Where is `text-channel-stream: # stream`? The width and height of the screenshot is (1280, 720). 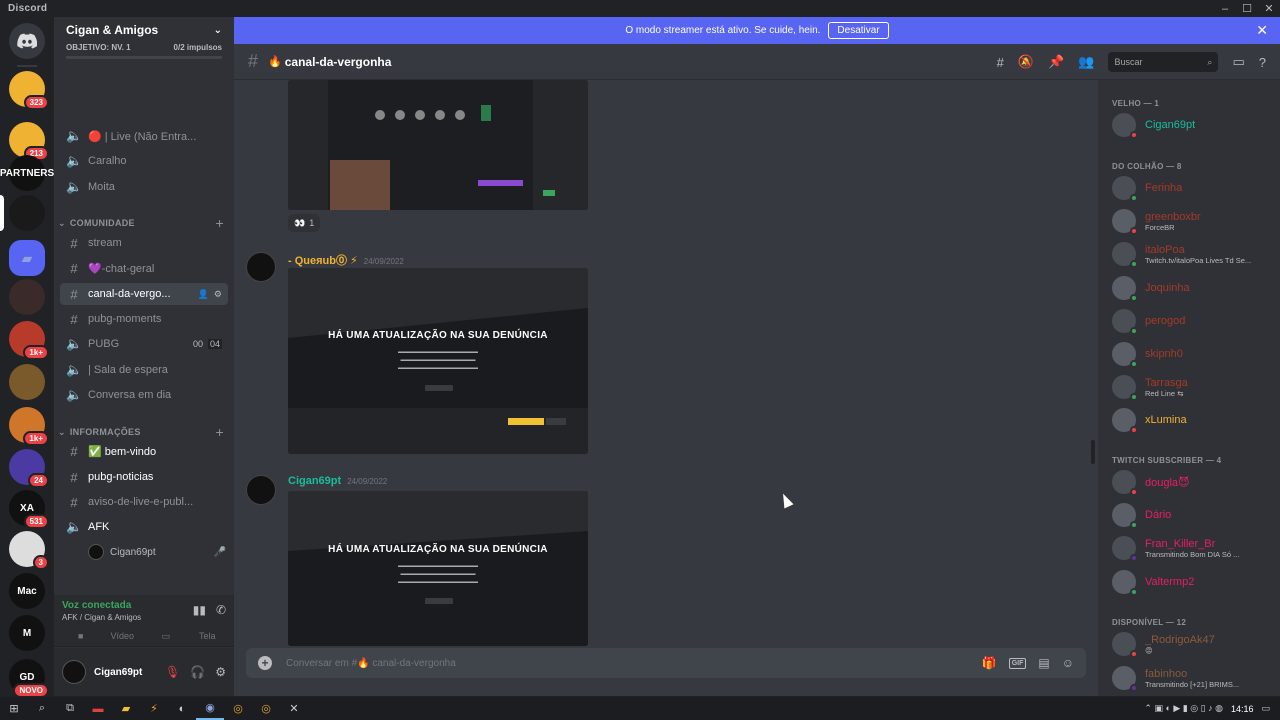 text-channel-stream: # stream is located at coordinates (144, 243).